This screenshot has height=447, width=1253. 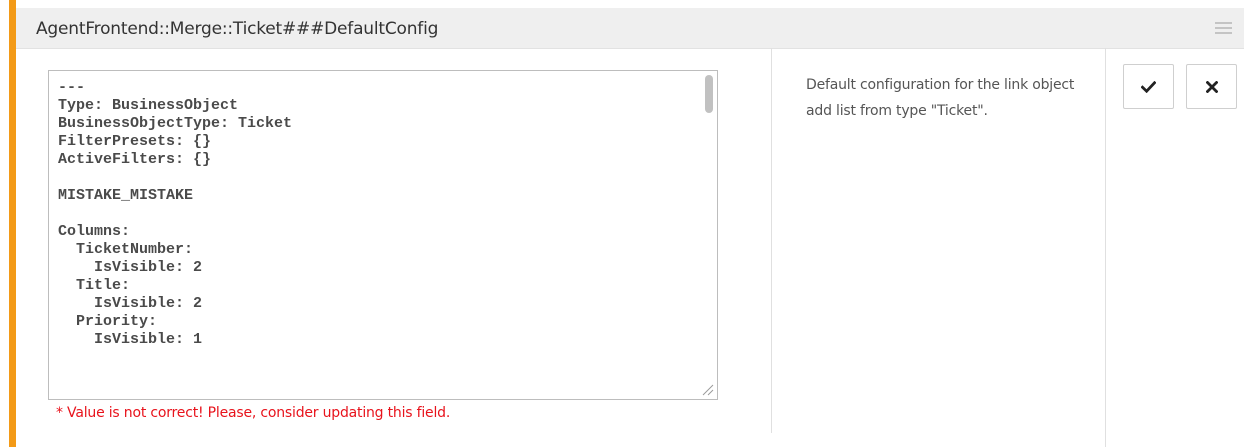 I want to click on cancel-button, so click(x=1211, y=86).